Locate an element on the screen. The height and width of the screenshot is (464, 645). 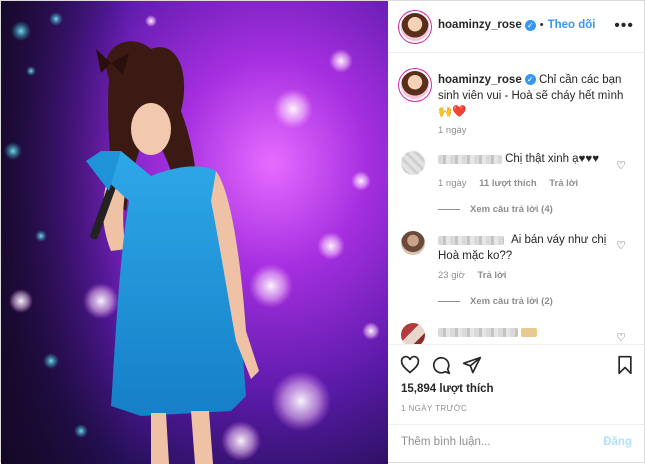
bookmark-icon is located at coordinates (625, 365).